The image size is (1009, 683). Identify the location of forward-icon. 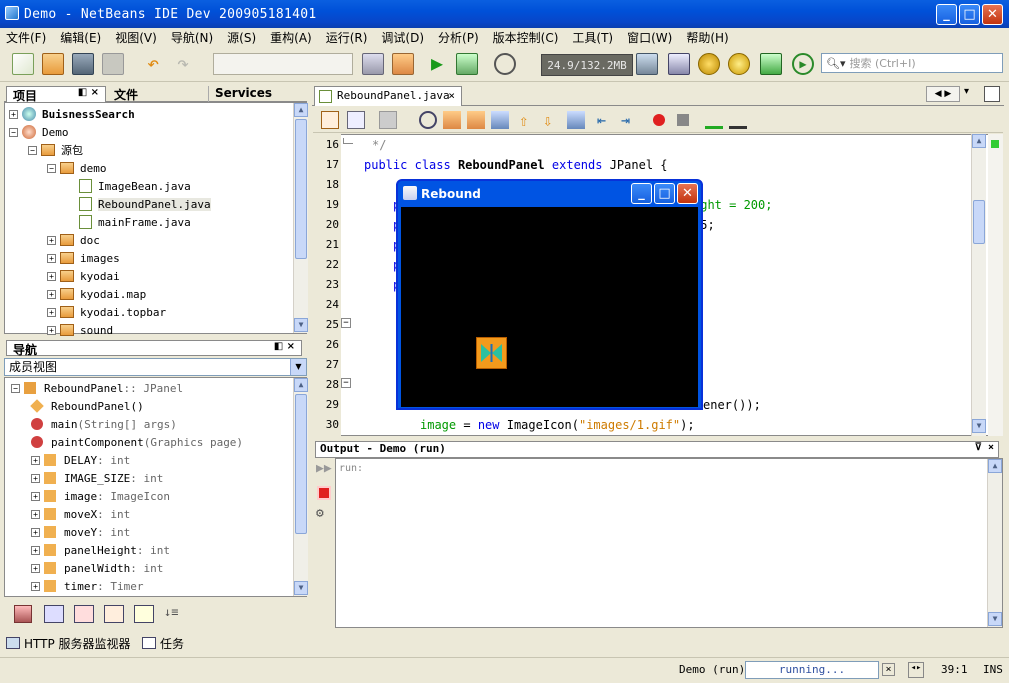
(356, 120).